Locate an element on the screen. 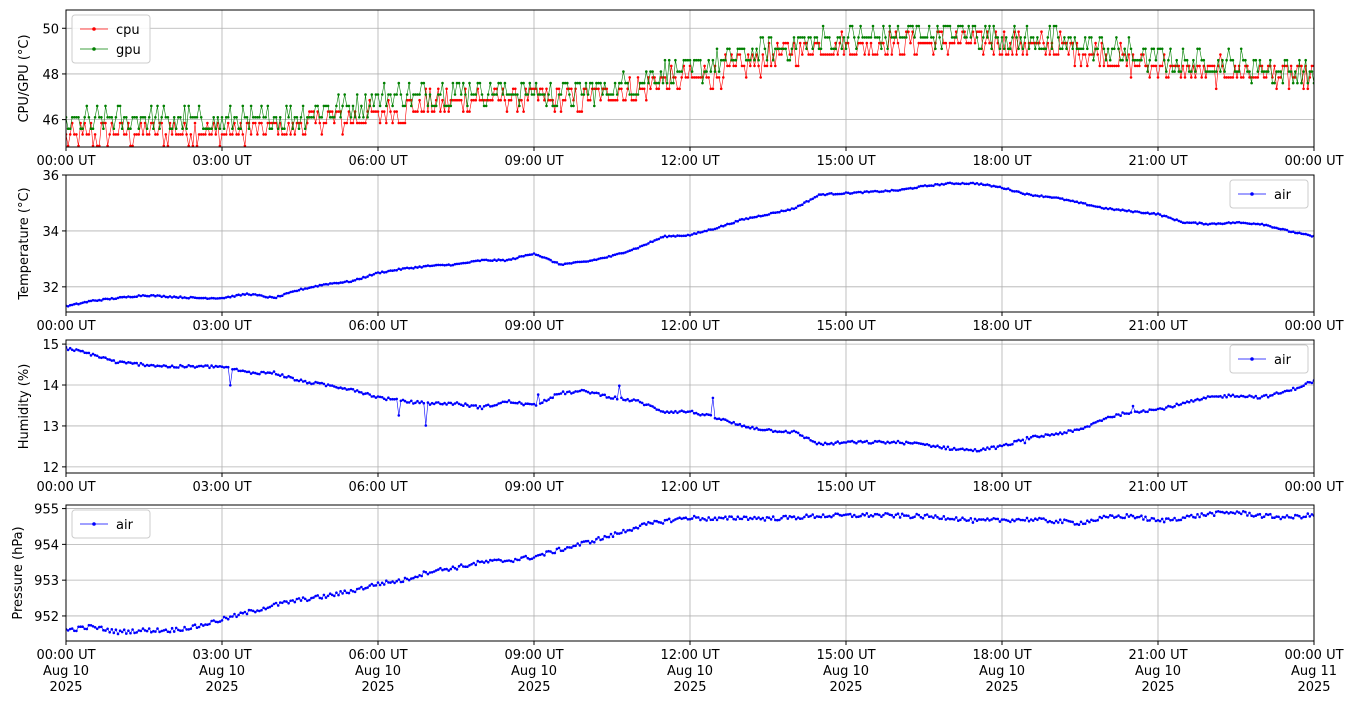 The width and height of the screenshot is (1355, 707). x-tick-label: 18:00 UT Aug 10 2025 is located at coordinates (1001, 671).